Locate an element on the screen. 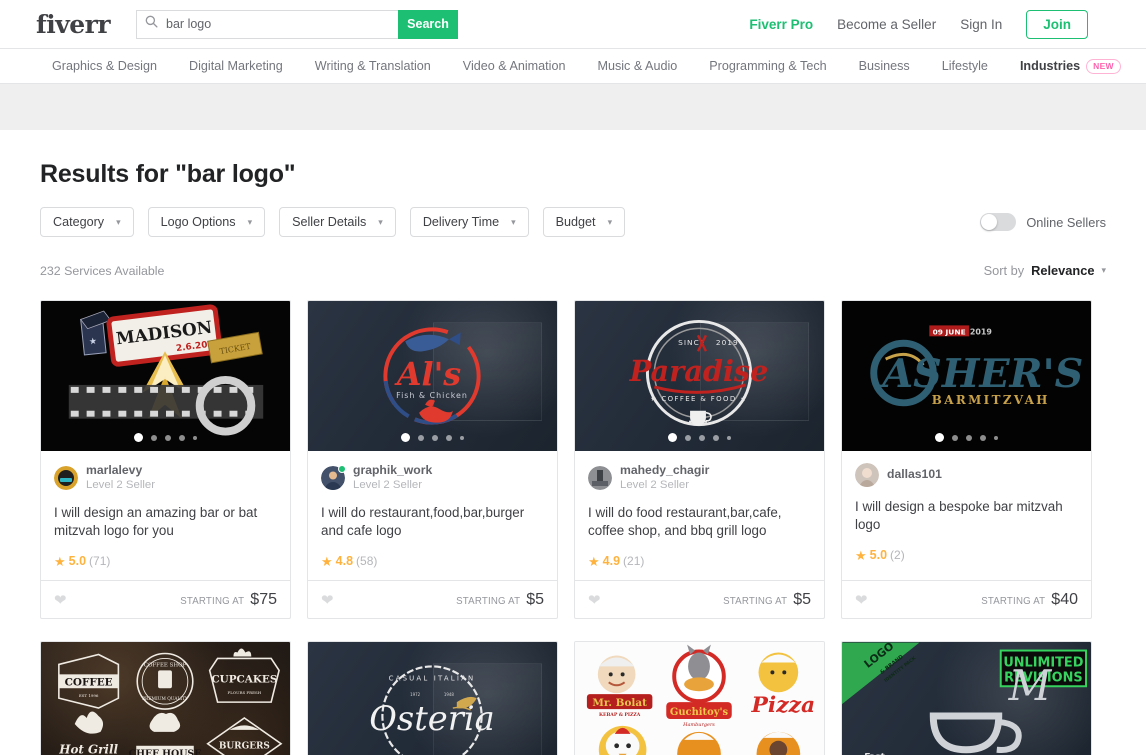 This screenshot has width=1146, height=755. gig-card-footer: ❤ STARTING AT $5 is located at coordinates (432, 599).